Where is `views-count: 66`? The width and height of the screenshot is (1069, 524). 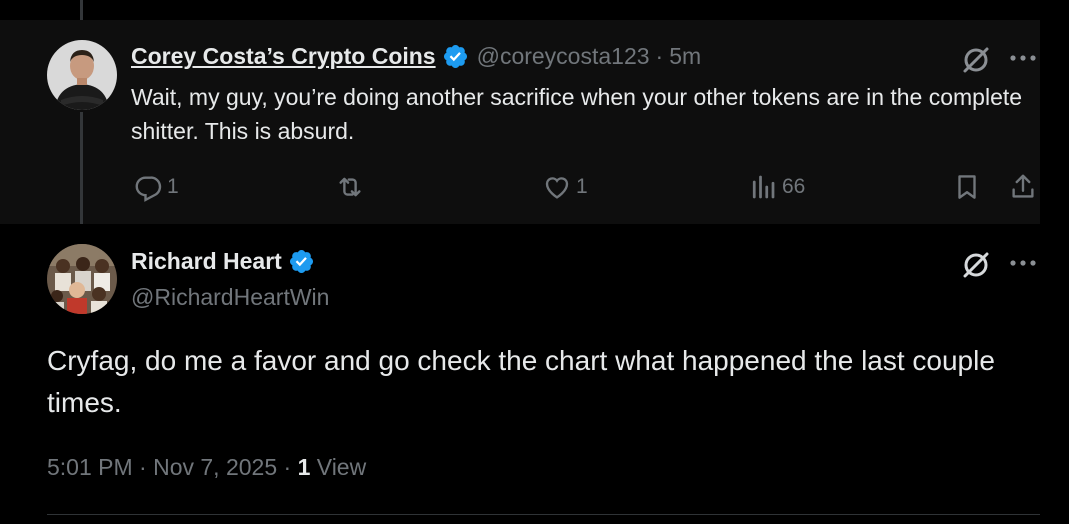
views-count: 66 is located at coordinates (794, 186).